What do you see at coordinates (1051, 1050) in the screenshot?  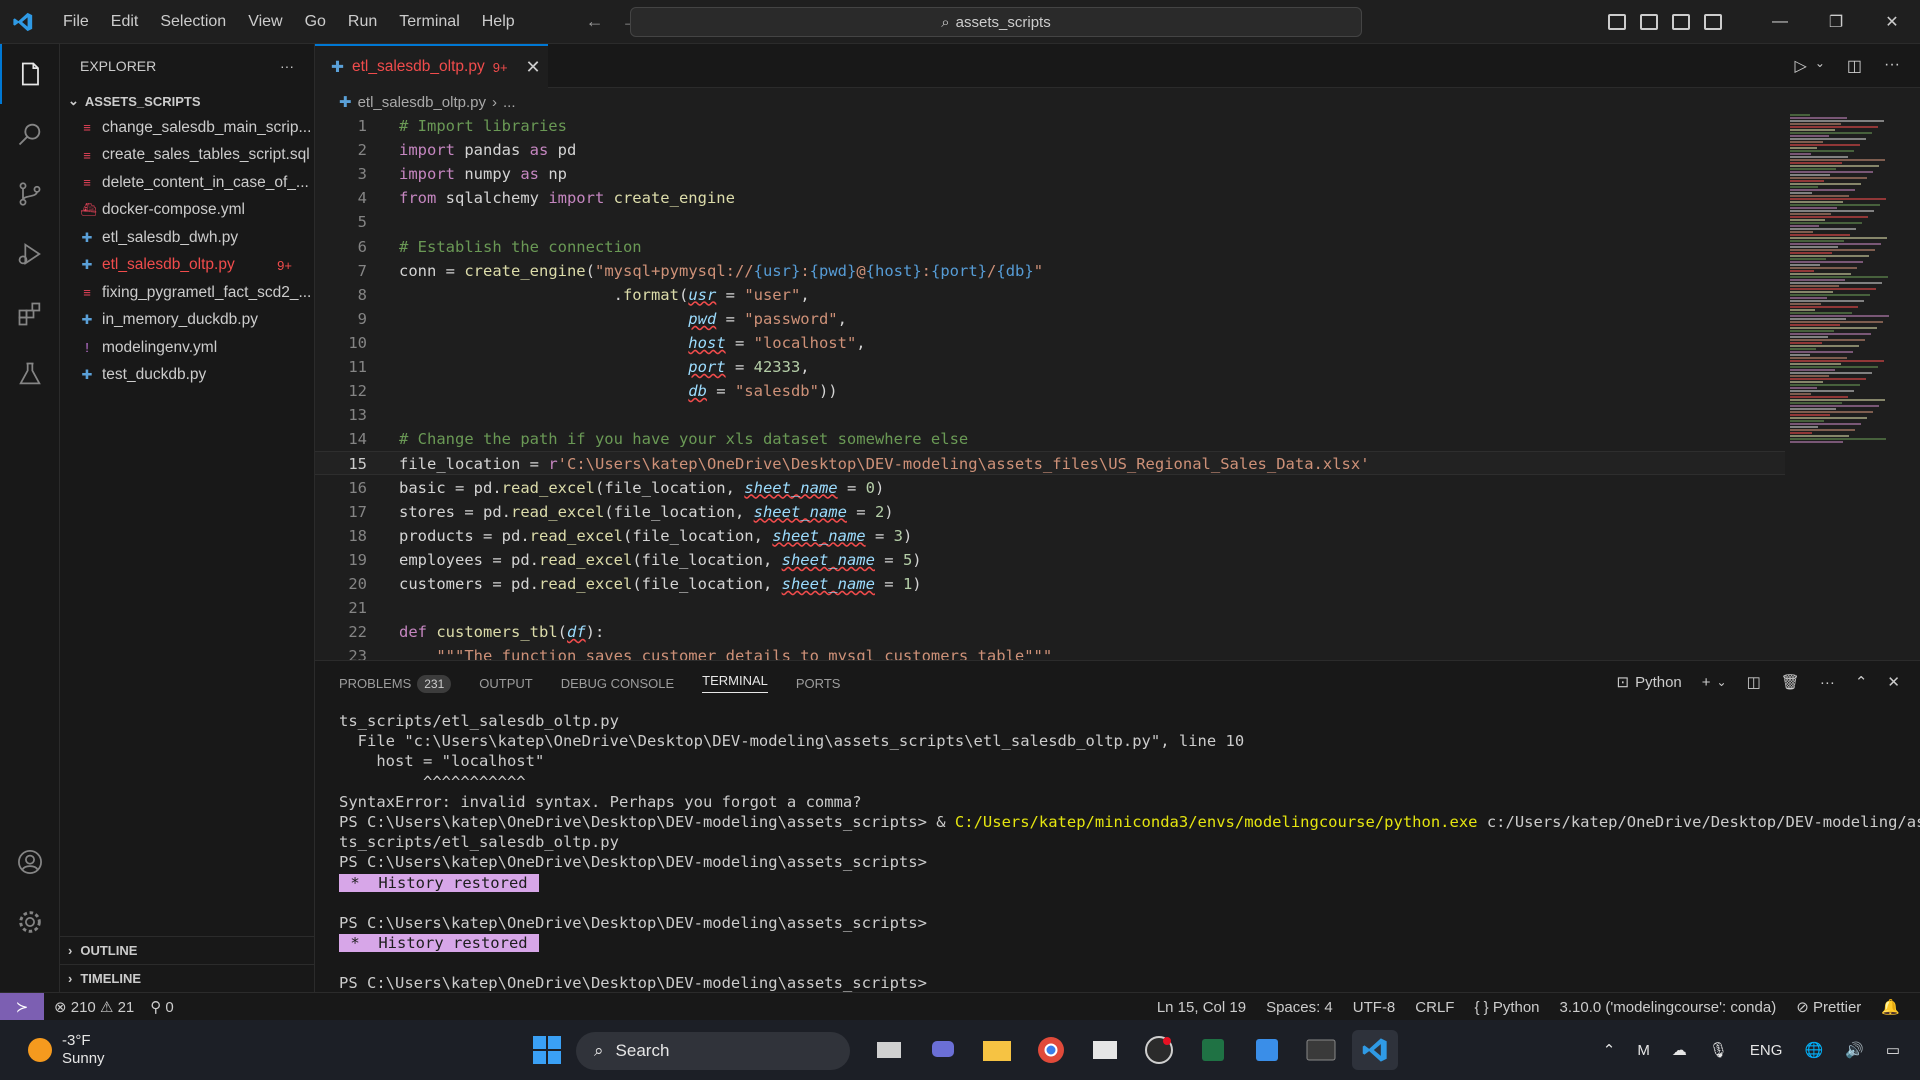 I see `chrome-icon` at bounding box center [1051, 1050].